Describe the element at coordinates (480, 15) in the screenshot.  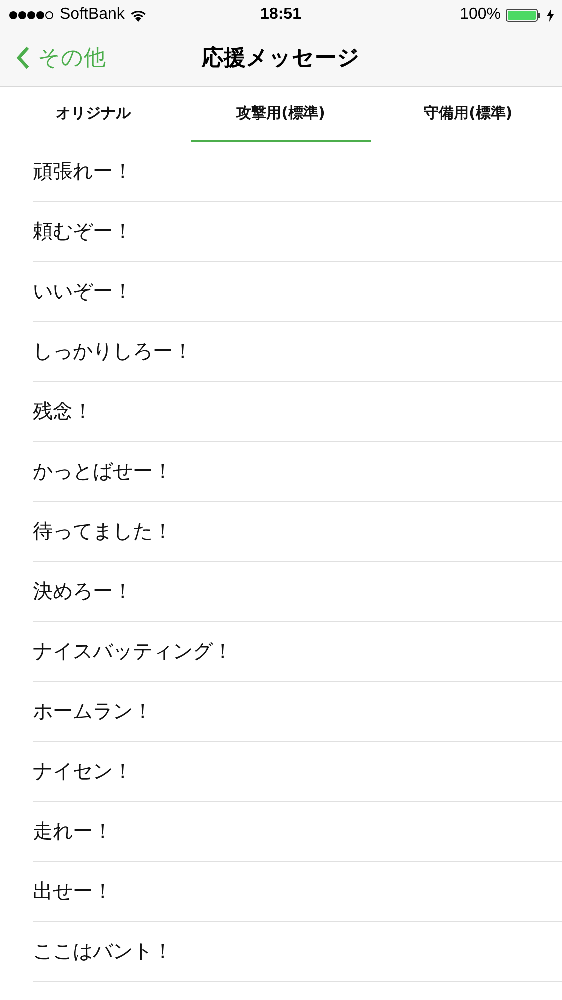
I see `battery-percent: 100%` at that location.